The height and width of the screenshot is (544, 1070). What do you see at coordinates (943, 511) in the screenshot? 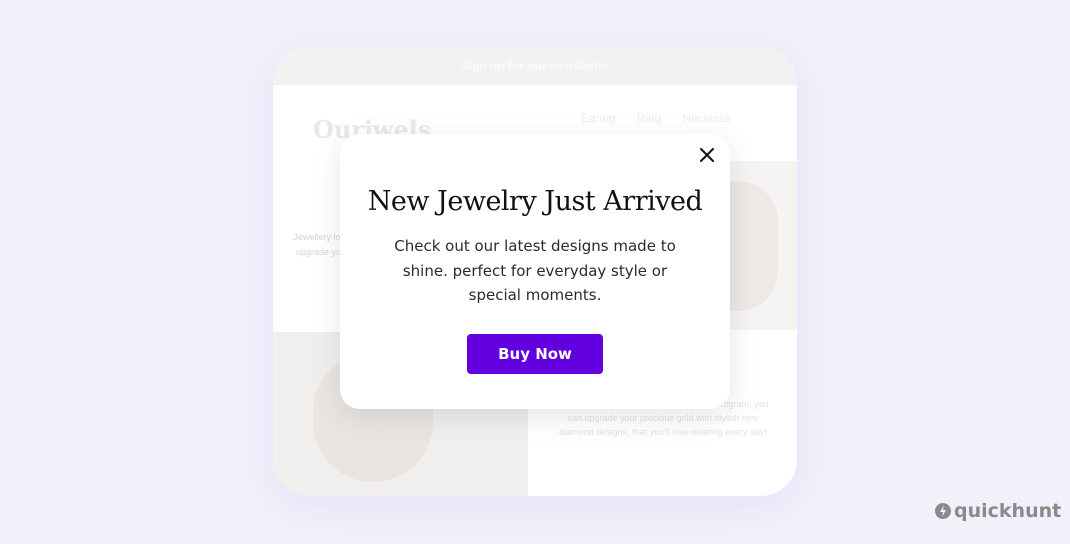
I see `quickhunt-logo-icon` at bounding box center [943, 511].